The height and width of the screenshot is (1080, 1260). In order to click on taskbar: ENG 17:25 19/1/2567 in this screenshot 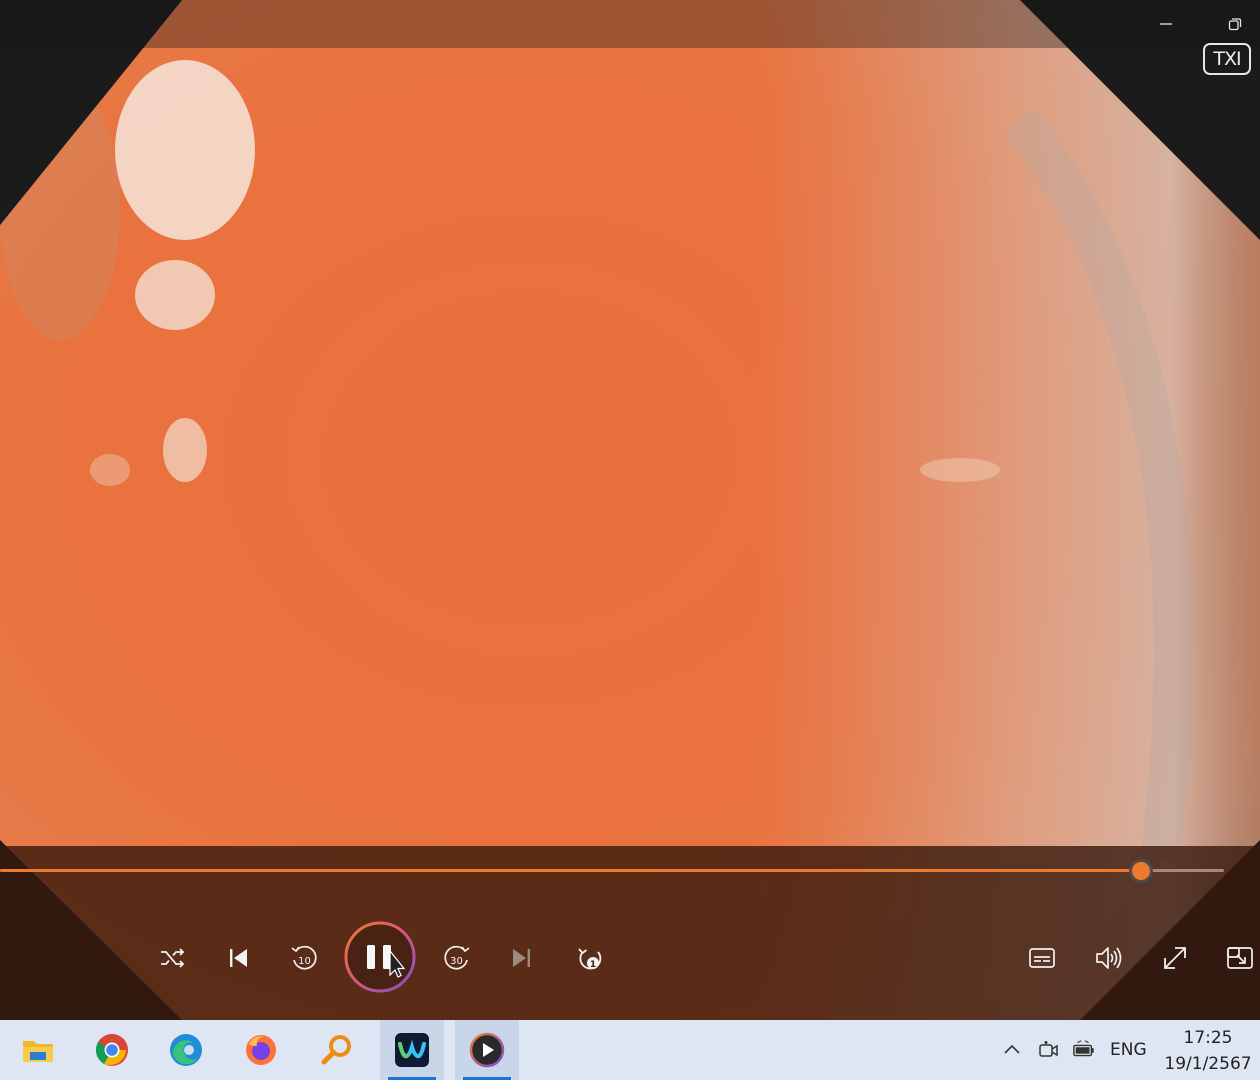, I will do `click(630, 1050)`.